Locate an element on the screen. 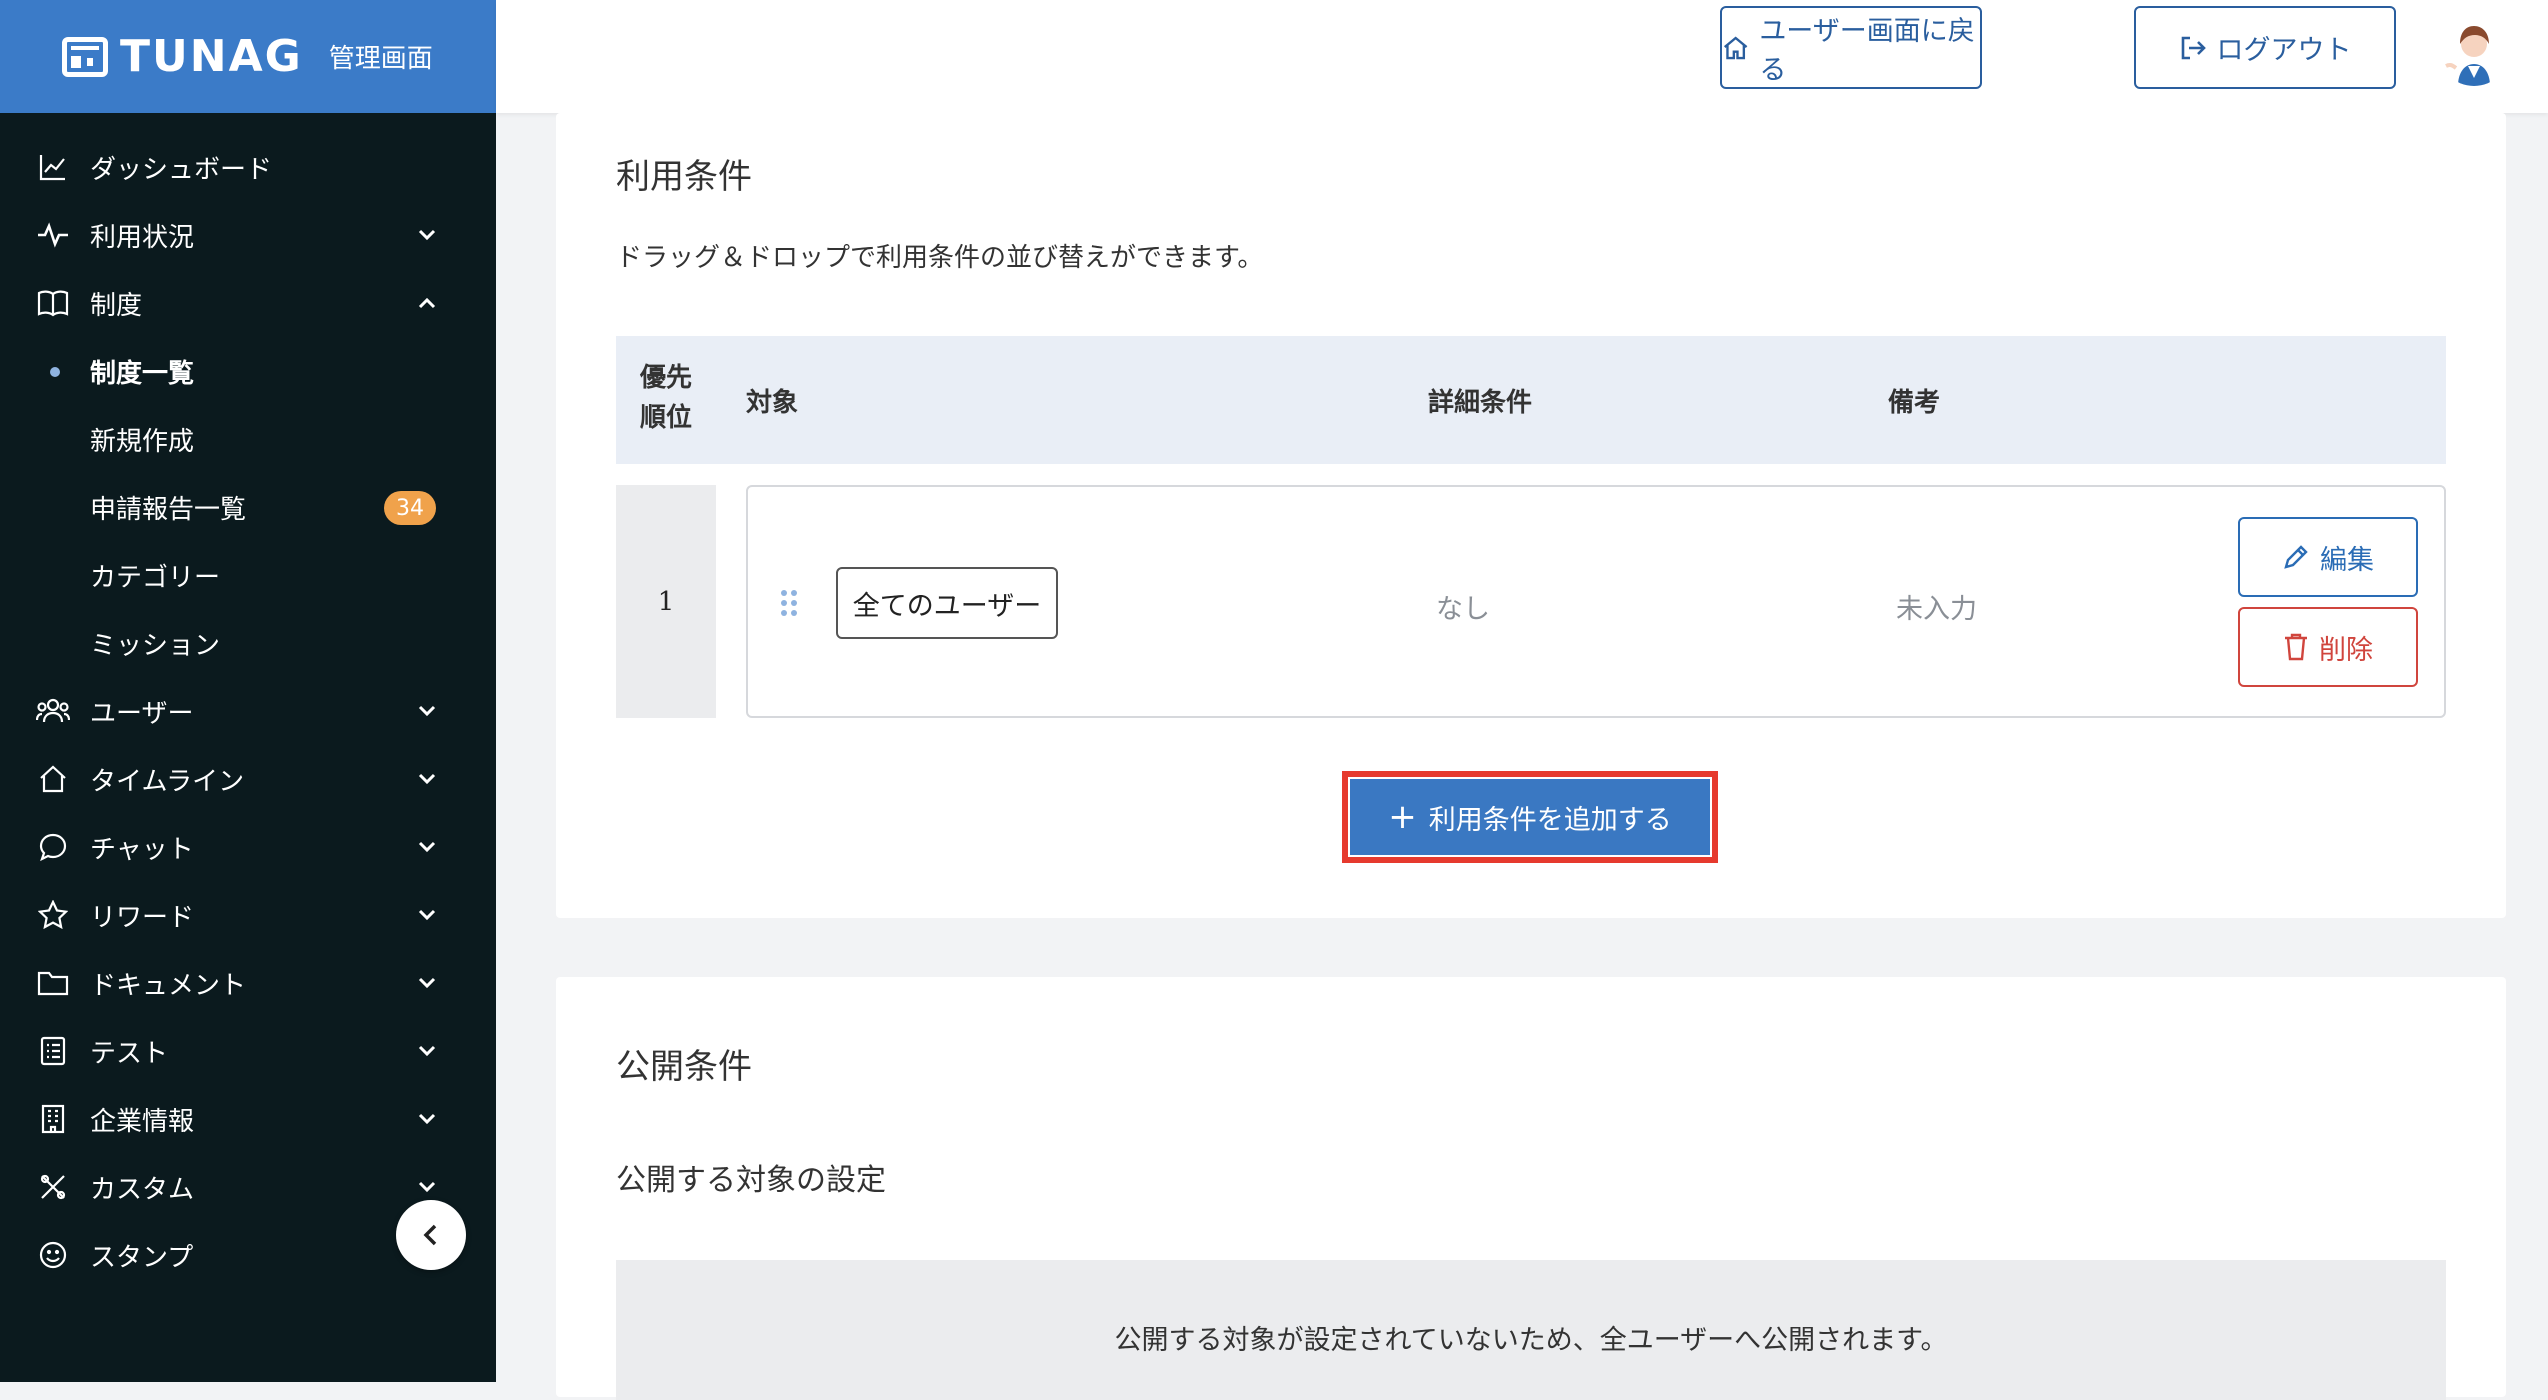  add-condition-button: + 利用条件を追加する is located at coordinates (1530, 817).